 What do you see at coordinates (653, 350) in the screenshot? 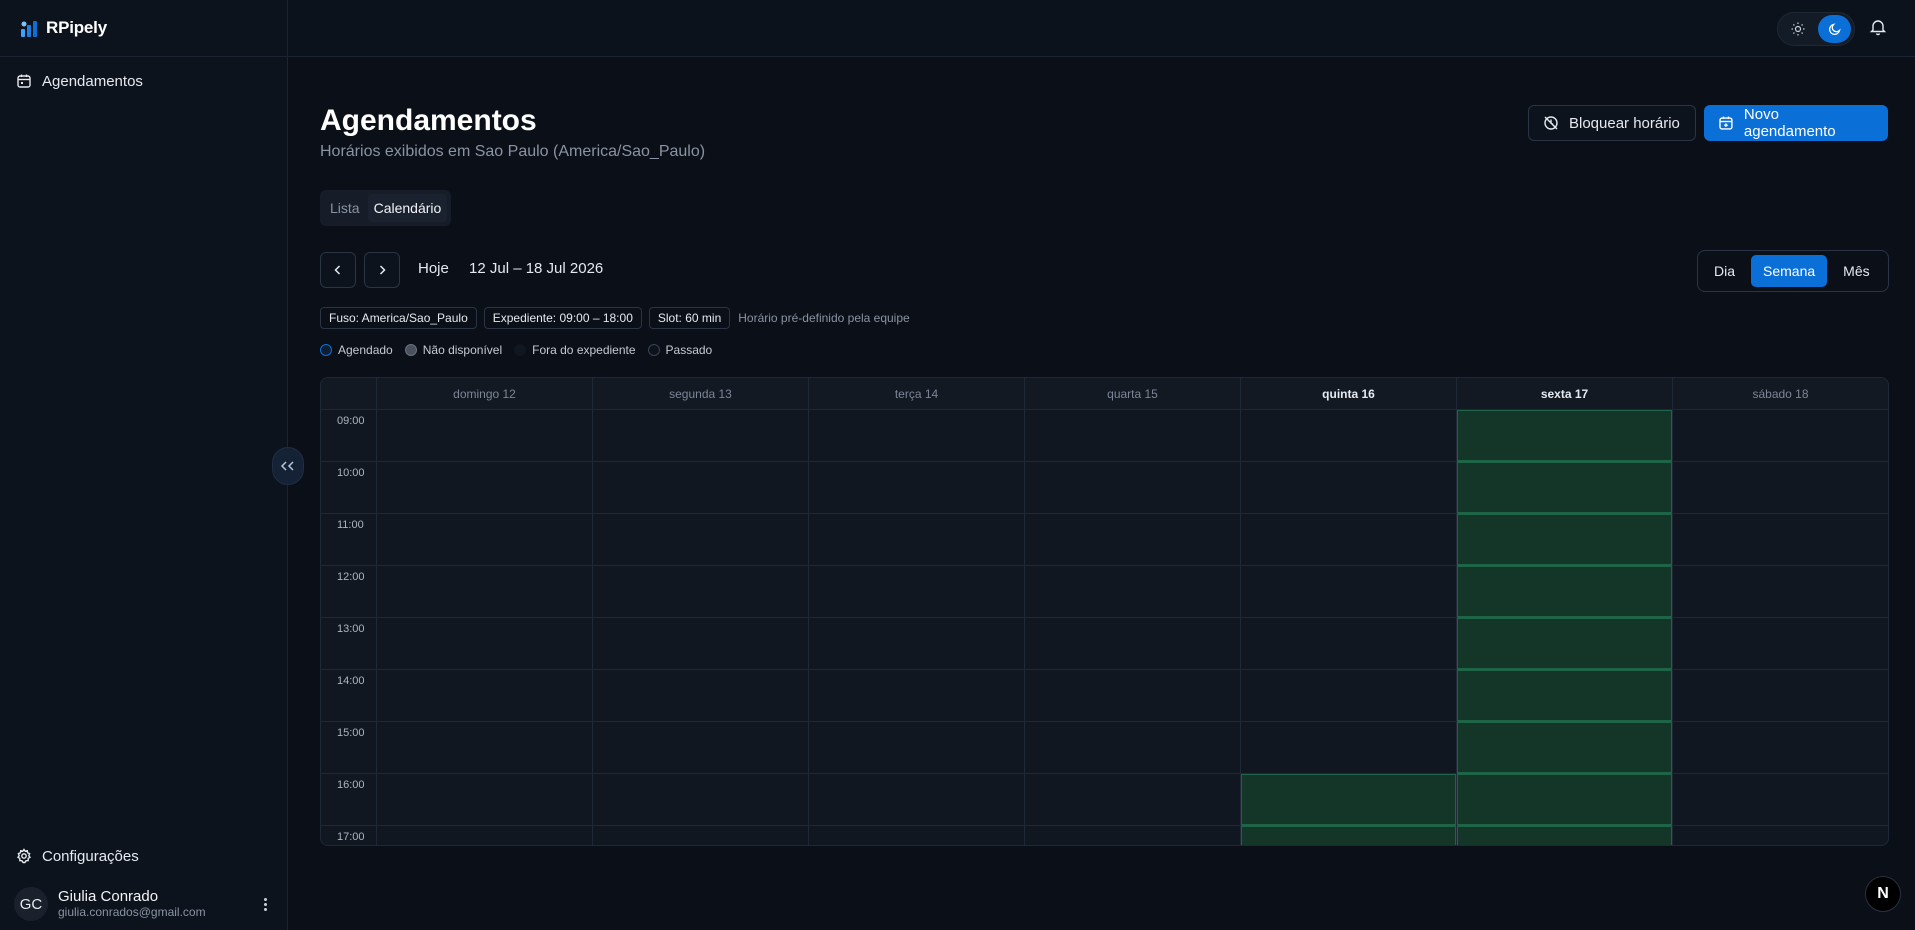
I see `legend-dot-icon` at bounding box center [653, 350].